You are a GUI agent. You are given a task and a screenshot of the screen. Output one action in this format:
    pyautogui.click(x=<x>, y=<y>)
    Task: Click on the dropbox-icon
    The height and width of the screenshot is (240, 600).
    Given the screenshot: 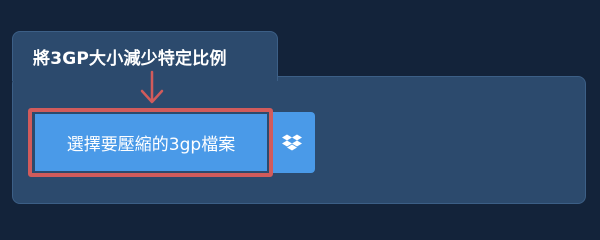 What is the action you would take?
    pyautogui.click(x=292, y=142)
    